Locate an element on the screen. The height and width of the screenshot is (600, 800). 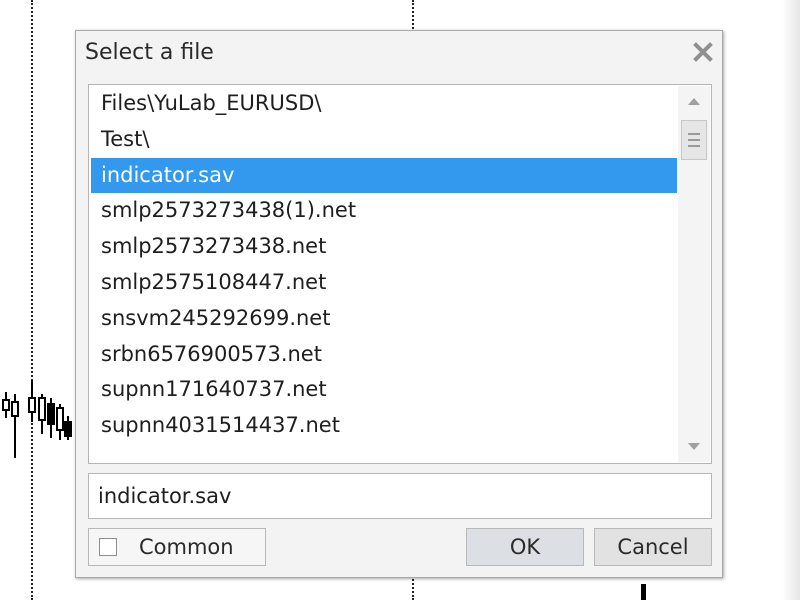
file-list-item: Files\YuLab_EURUSD\ is located at coordinates (384, 104).